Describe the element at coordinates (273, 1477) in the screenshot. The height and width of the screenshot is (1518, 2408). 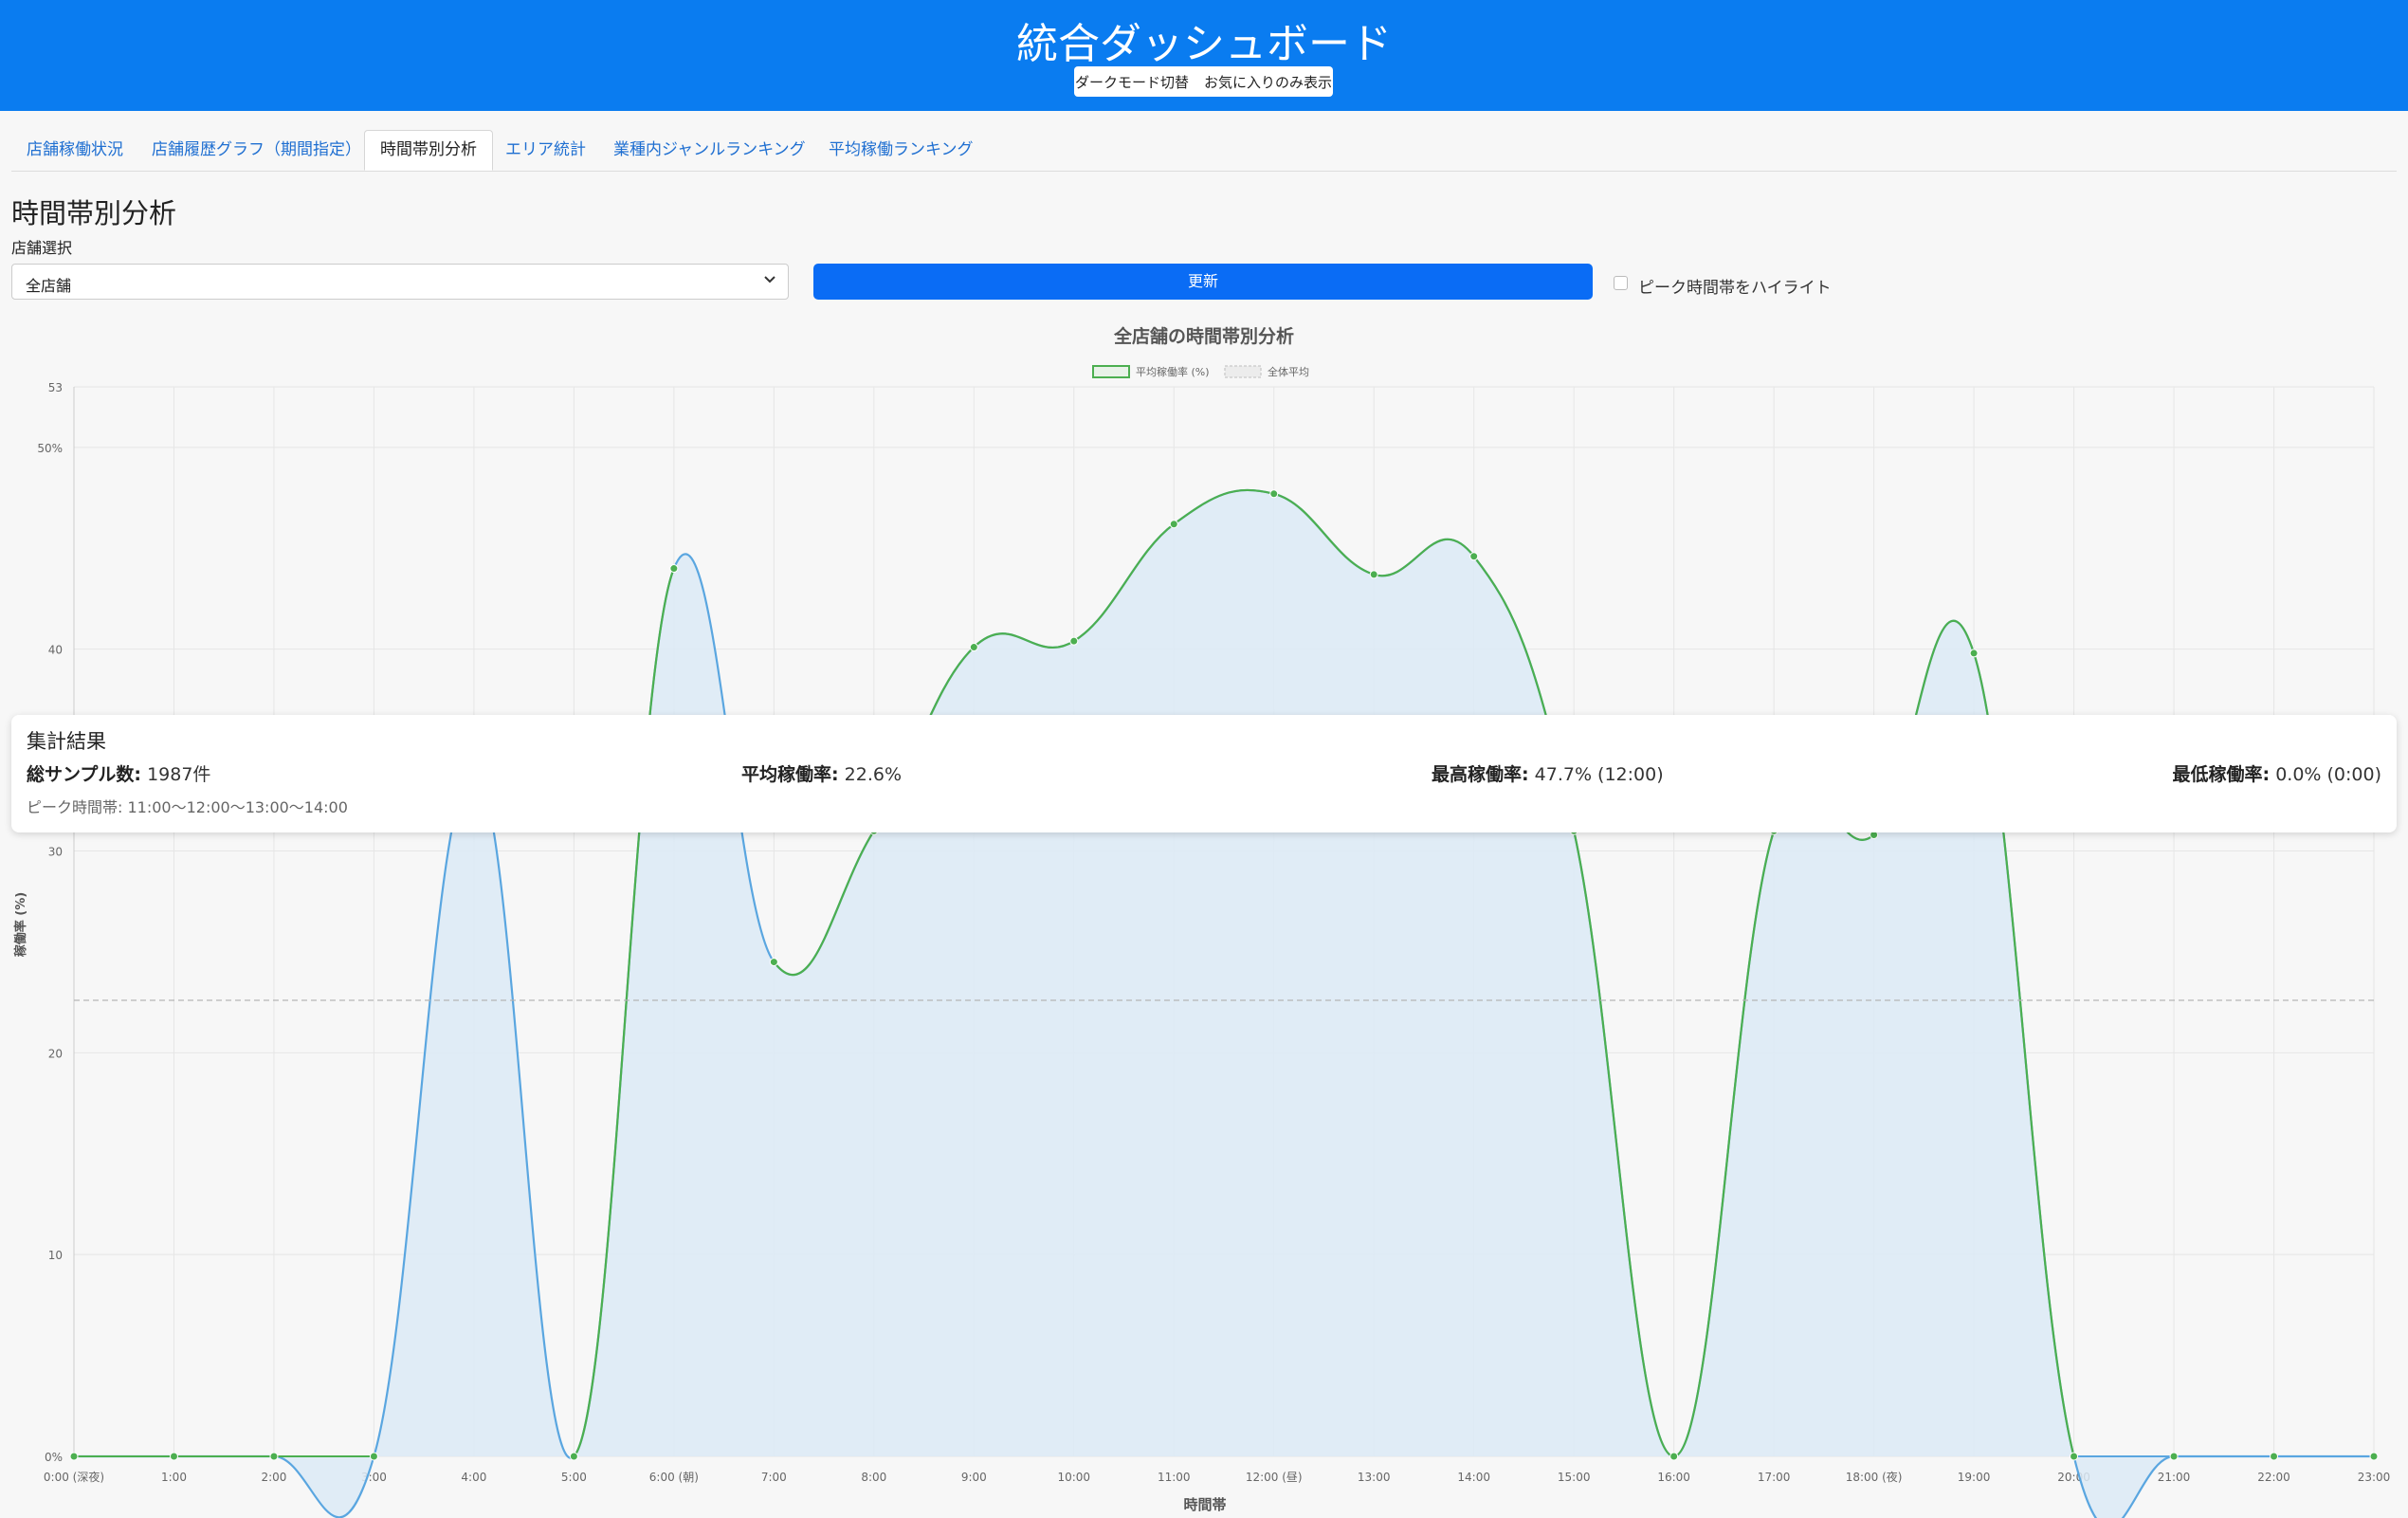
I see `x-tick-label: 2:00` at that location.